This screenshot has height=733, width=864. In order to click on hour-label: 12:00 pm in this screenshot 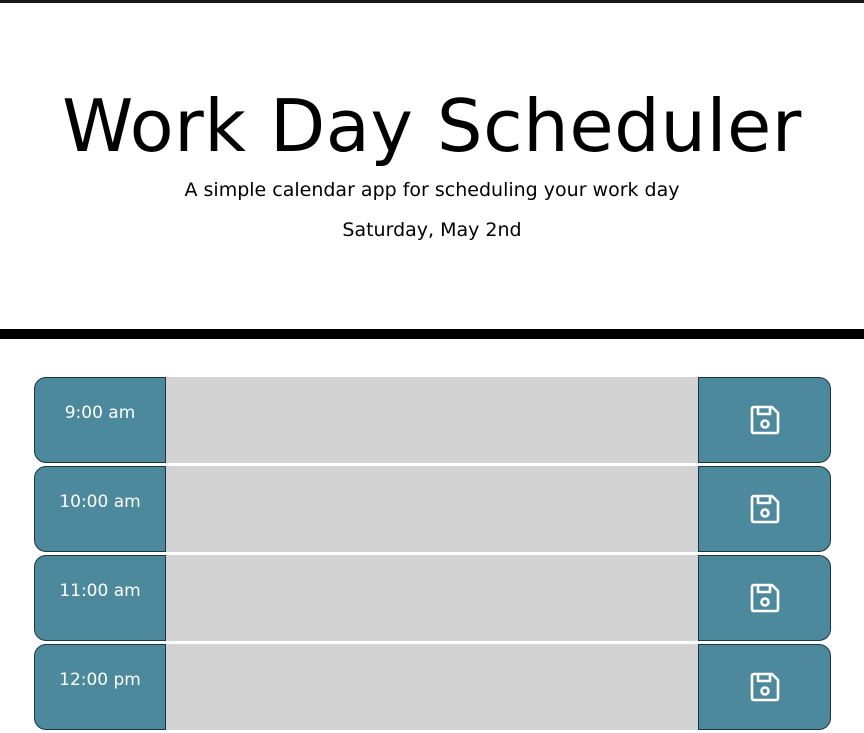, I will do `click(100, 687)`.